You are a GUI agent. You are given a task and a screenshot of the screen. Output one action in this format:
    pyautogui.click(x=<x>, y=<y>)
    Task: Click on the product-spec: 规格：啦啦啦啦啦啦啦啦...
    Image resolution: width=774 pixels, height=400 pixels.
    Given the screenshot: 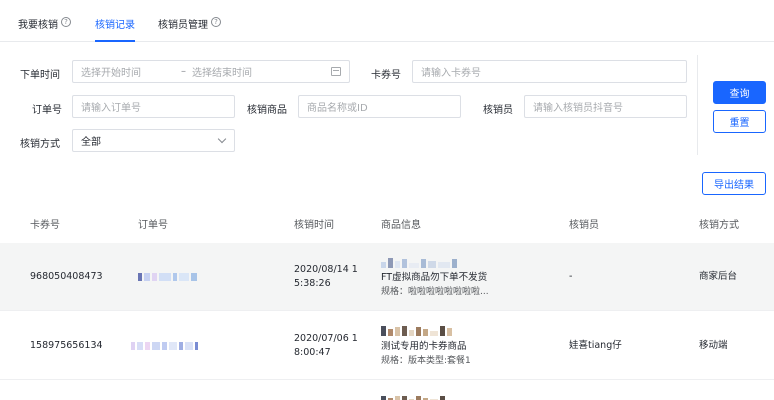 What is the action you would take?
    pyautogui.click(x=435, y=292)
    